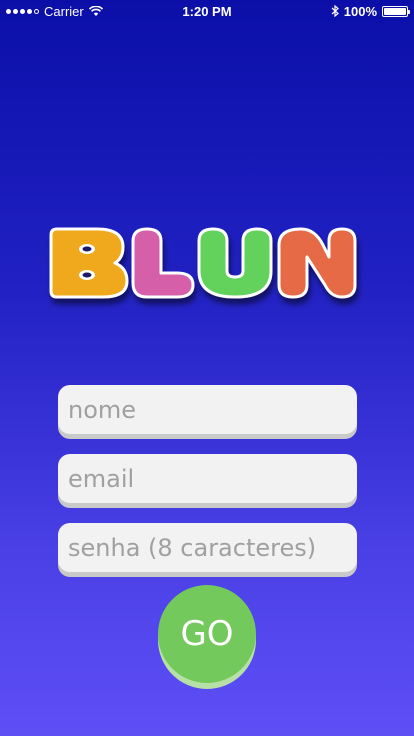  What do you see at coordinates (89, 263) in the screenshot?
I see `logo-letter-b` at bounding box center [89, 263].